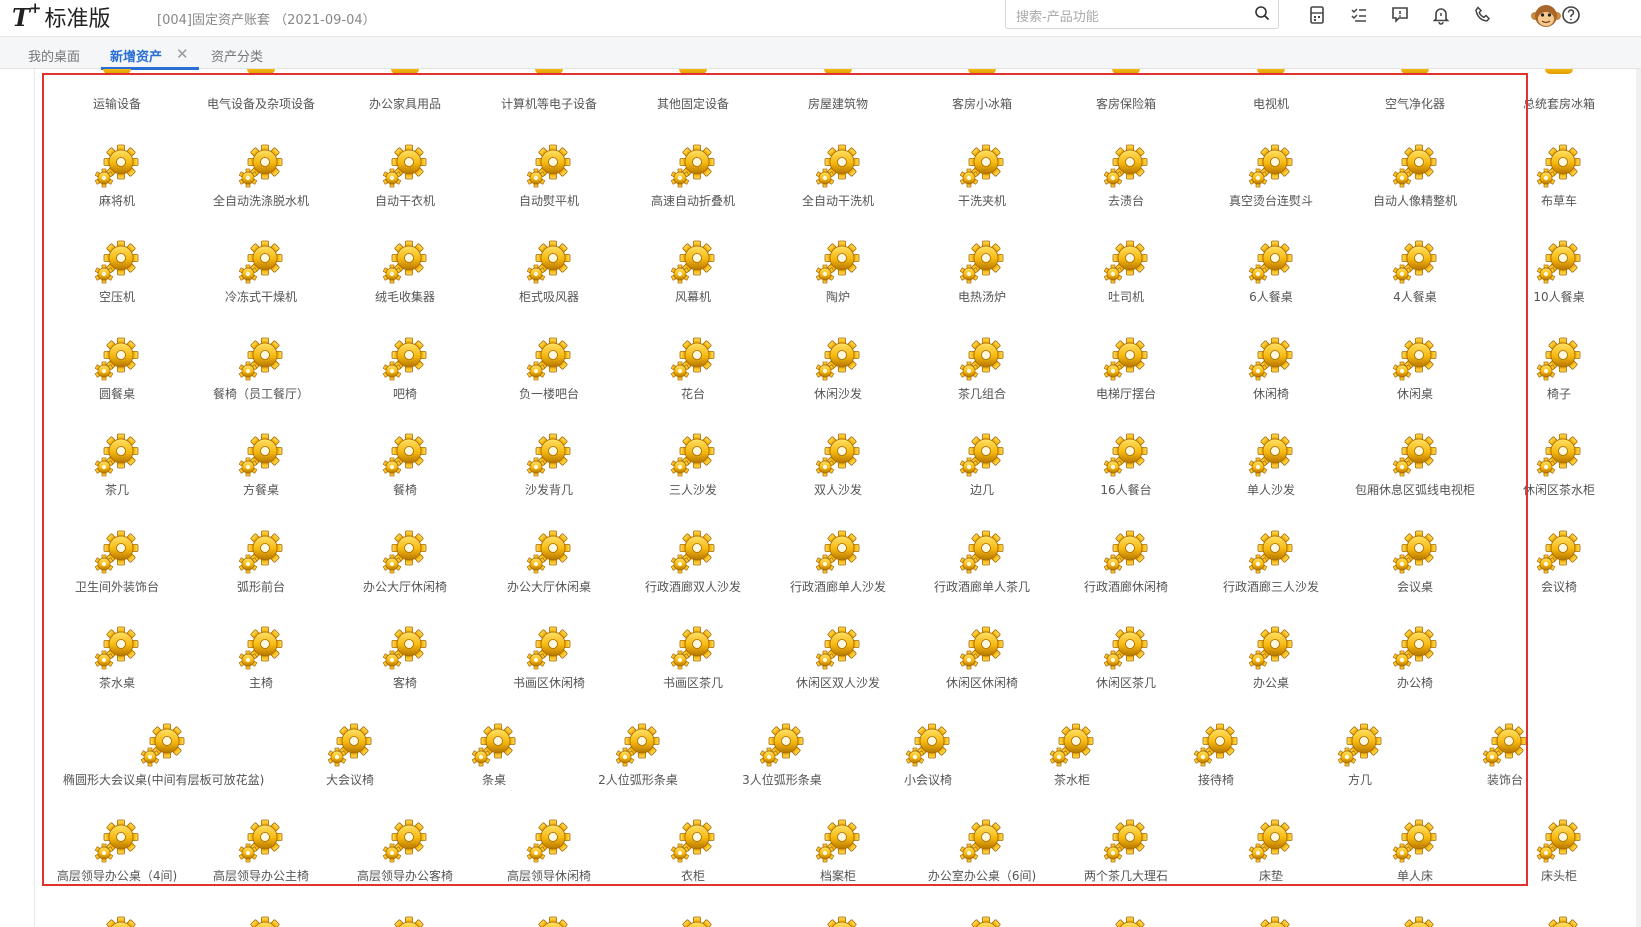  Describe the element at coordinates (1559, 850) in the screenshot. I see `asset-category-item: 床头柜` at that location.